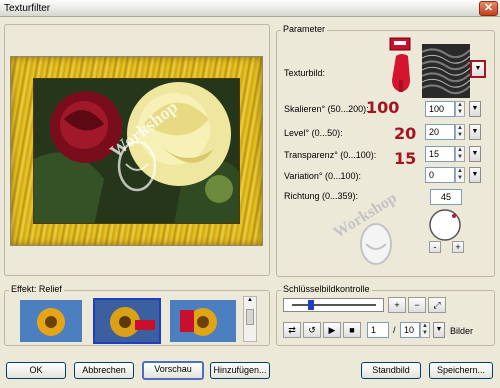 Image resolution: width=500 pixels, height=388 pixels. I want to click on frame-total-dropdown-button: ▼, so click(439, 330).